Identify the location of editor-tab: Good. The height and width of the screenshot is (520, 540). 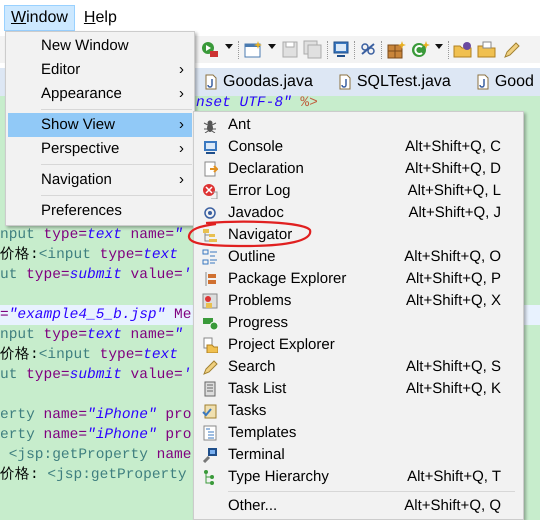
(505, 82).